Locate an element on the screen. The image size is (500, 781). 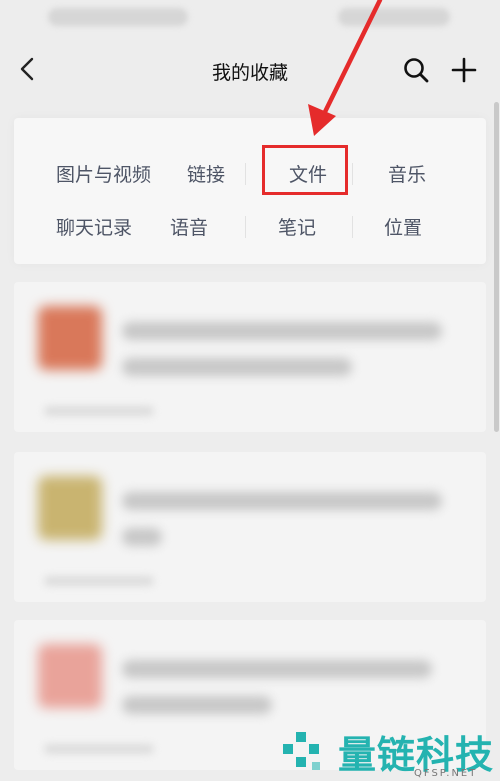
watermark-logo-icon is located at coordinates (301, 751).